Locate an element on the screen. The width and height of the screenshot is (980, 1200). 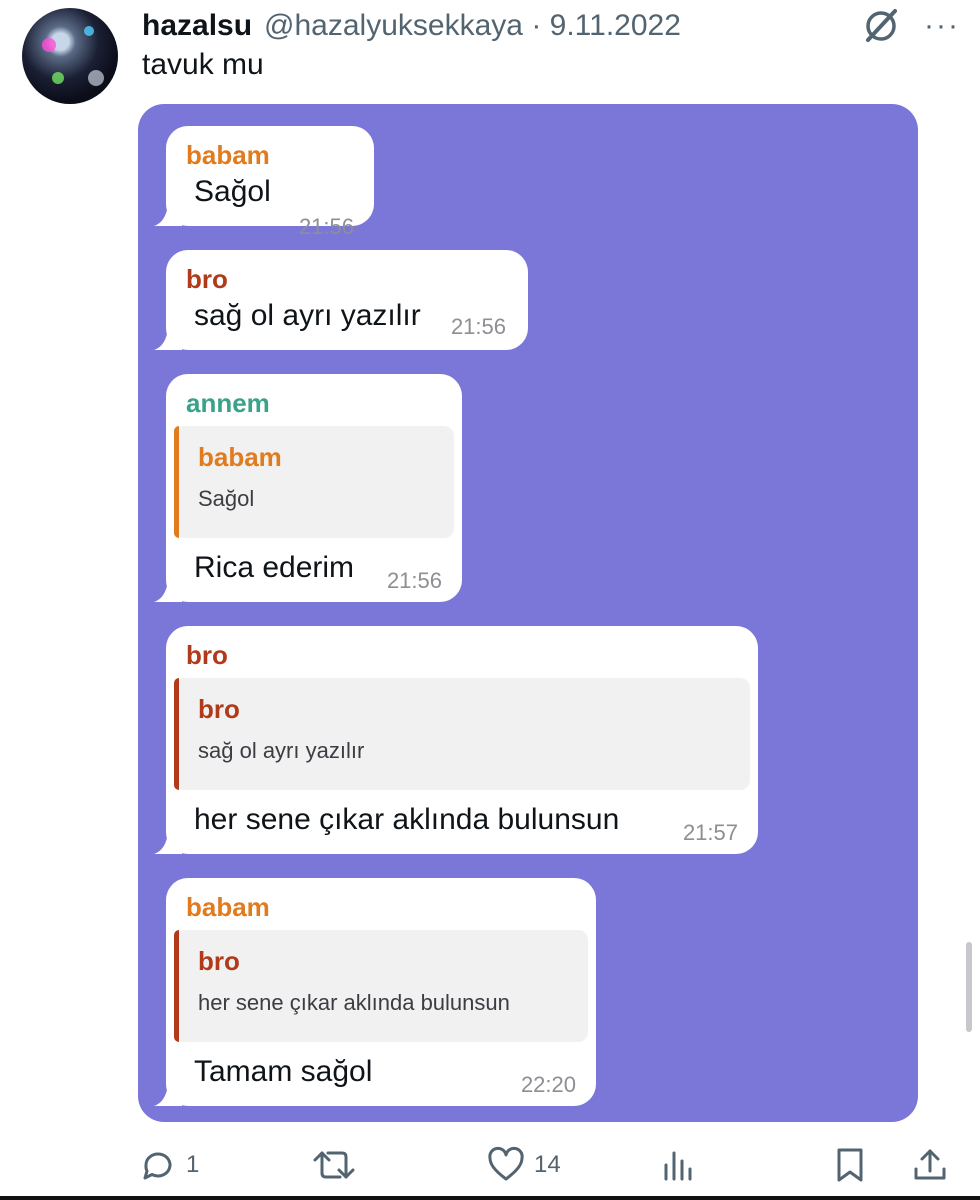
reply-quote: bro her sene çıkar aklında bulunsun is located at coordinates (381, 986).